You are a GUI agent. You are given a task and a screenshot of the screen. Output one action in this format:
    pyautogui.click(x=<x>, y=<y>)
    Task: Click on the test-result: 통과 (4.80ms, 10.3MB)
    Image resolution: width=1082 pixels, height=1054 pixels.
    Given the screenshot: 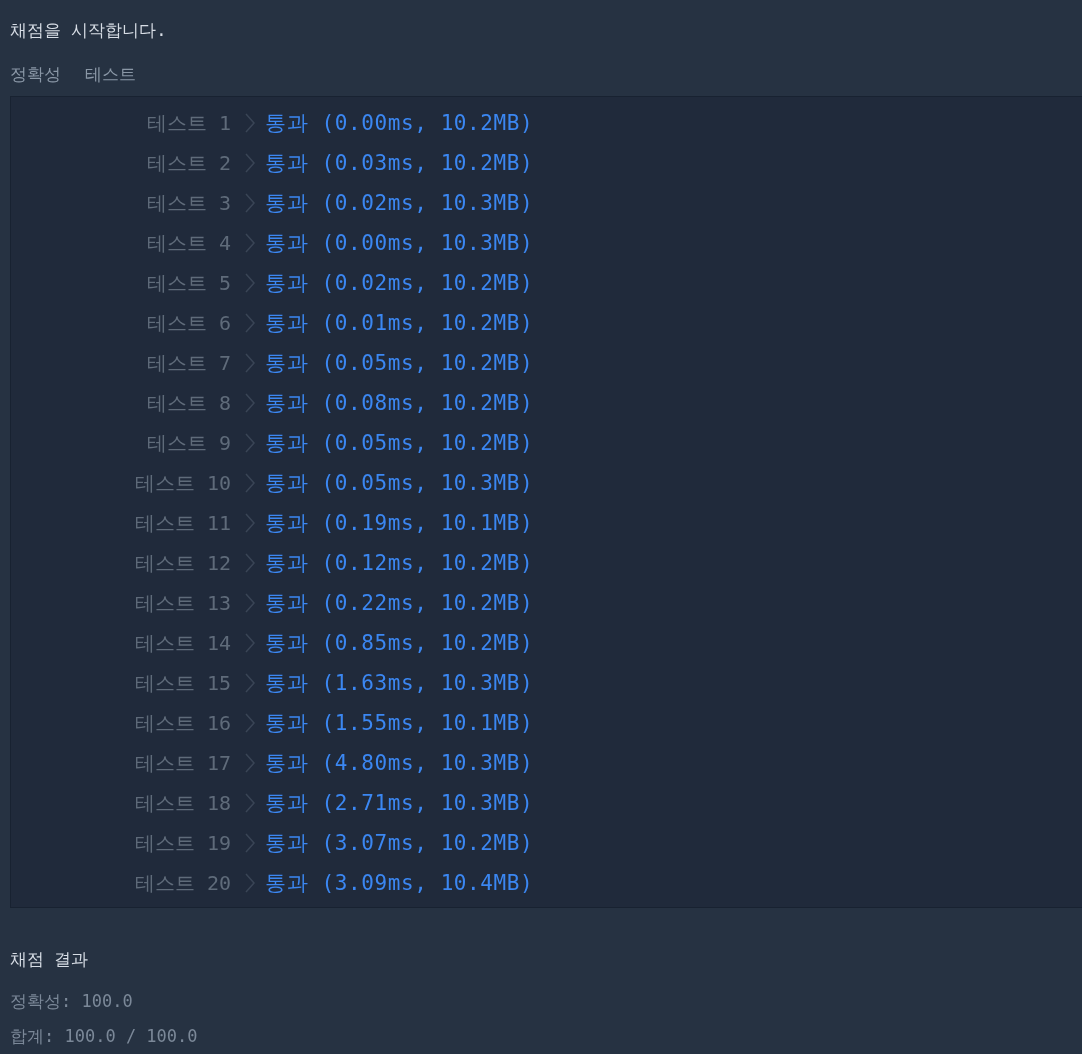 What is the action you would take?
    pyautogui.click(x=399, y=763)
    